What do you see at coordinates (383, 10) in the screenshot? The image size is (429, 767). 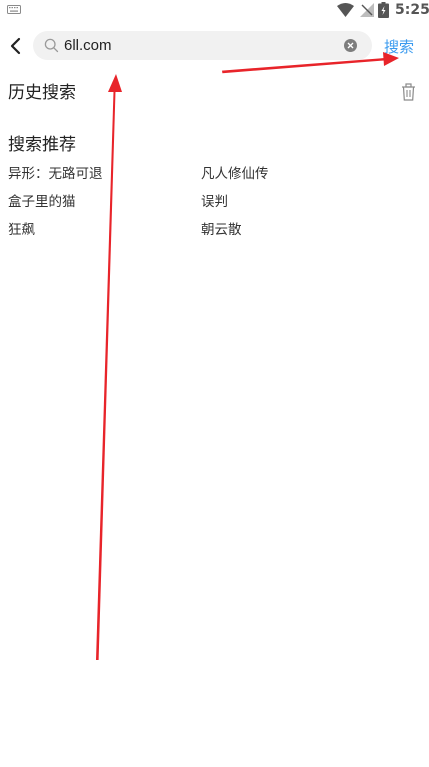 I see `battery-icon` at bounding box center [383, 10].